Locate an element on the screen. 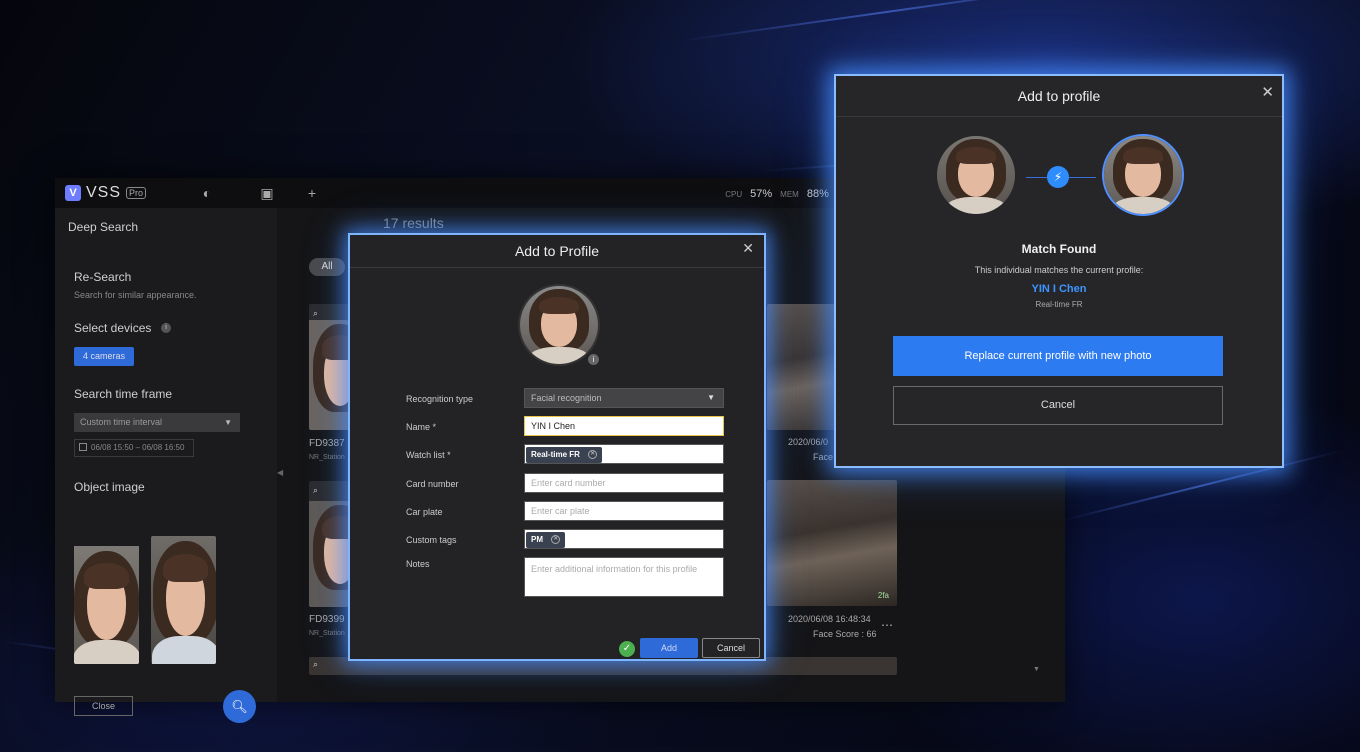 This screenshot has width=1360, height=752. cpu-label: CPU is located at coordinates (734, 194).